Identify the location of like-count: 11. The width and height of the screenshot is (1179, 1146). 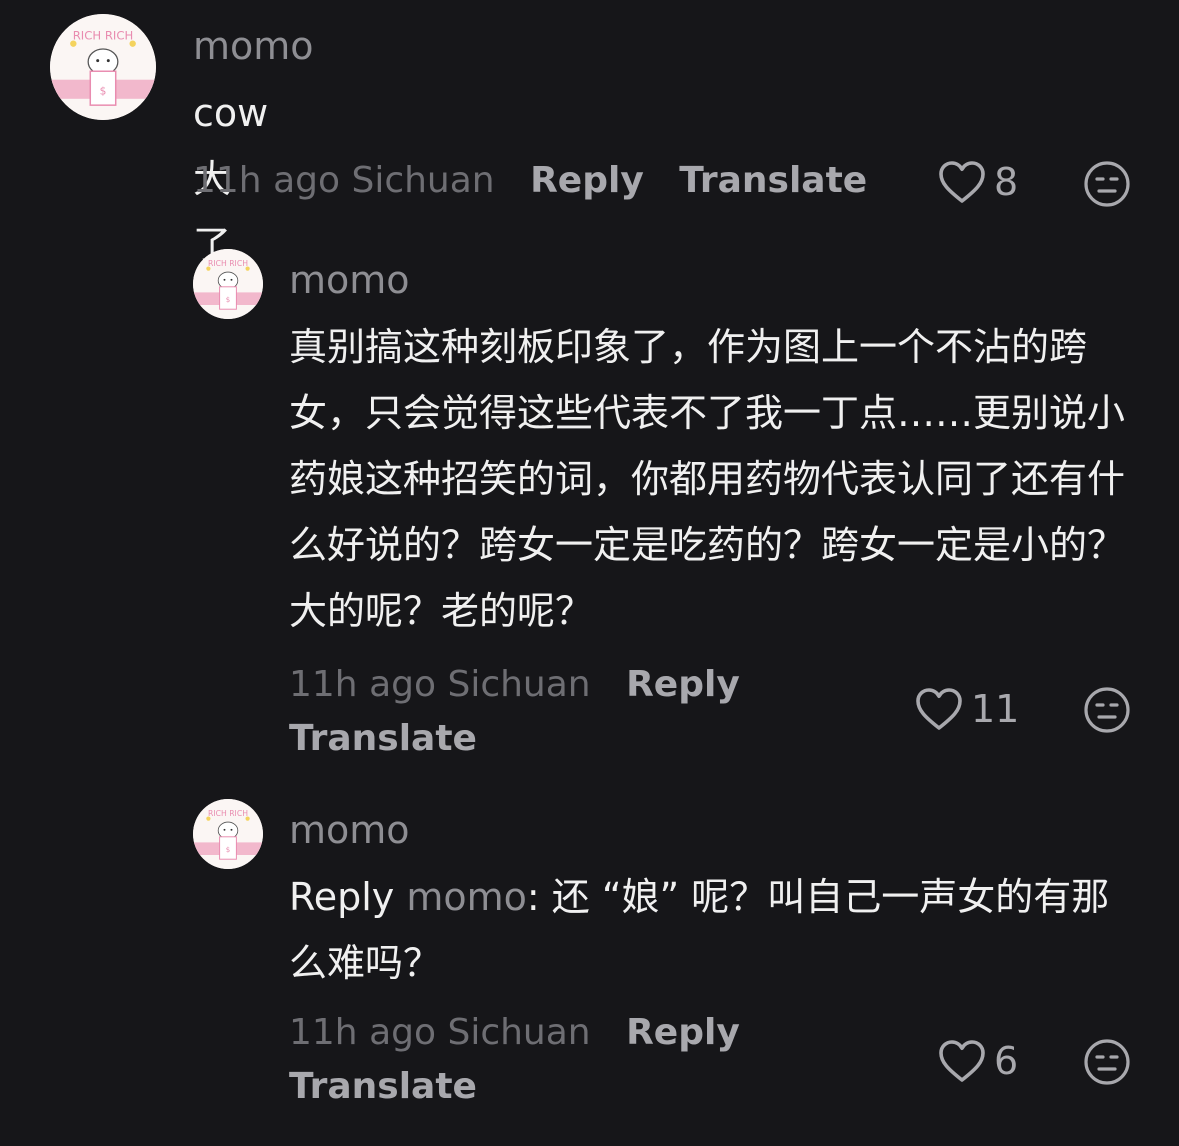
(995, 709).